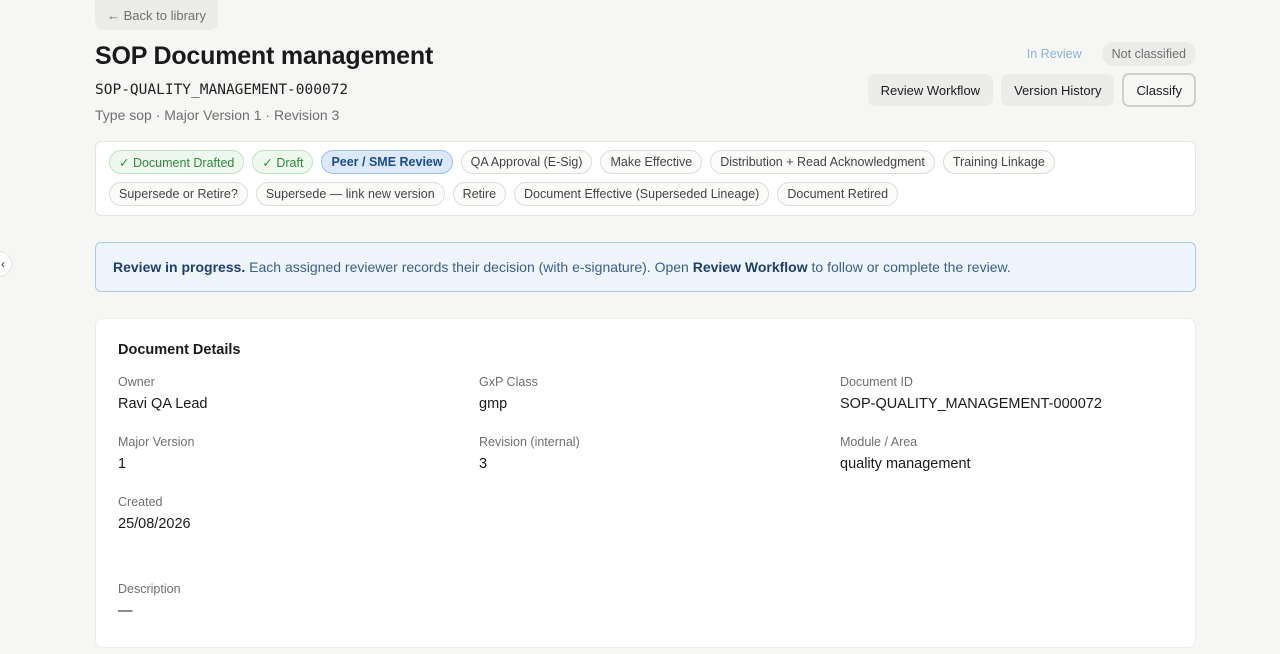 This screenshot has width=1280, height=654. I want to click on owner-field: Owner Ravi QA Lead, so click(162, 393).